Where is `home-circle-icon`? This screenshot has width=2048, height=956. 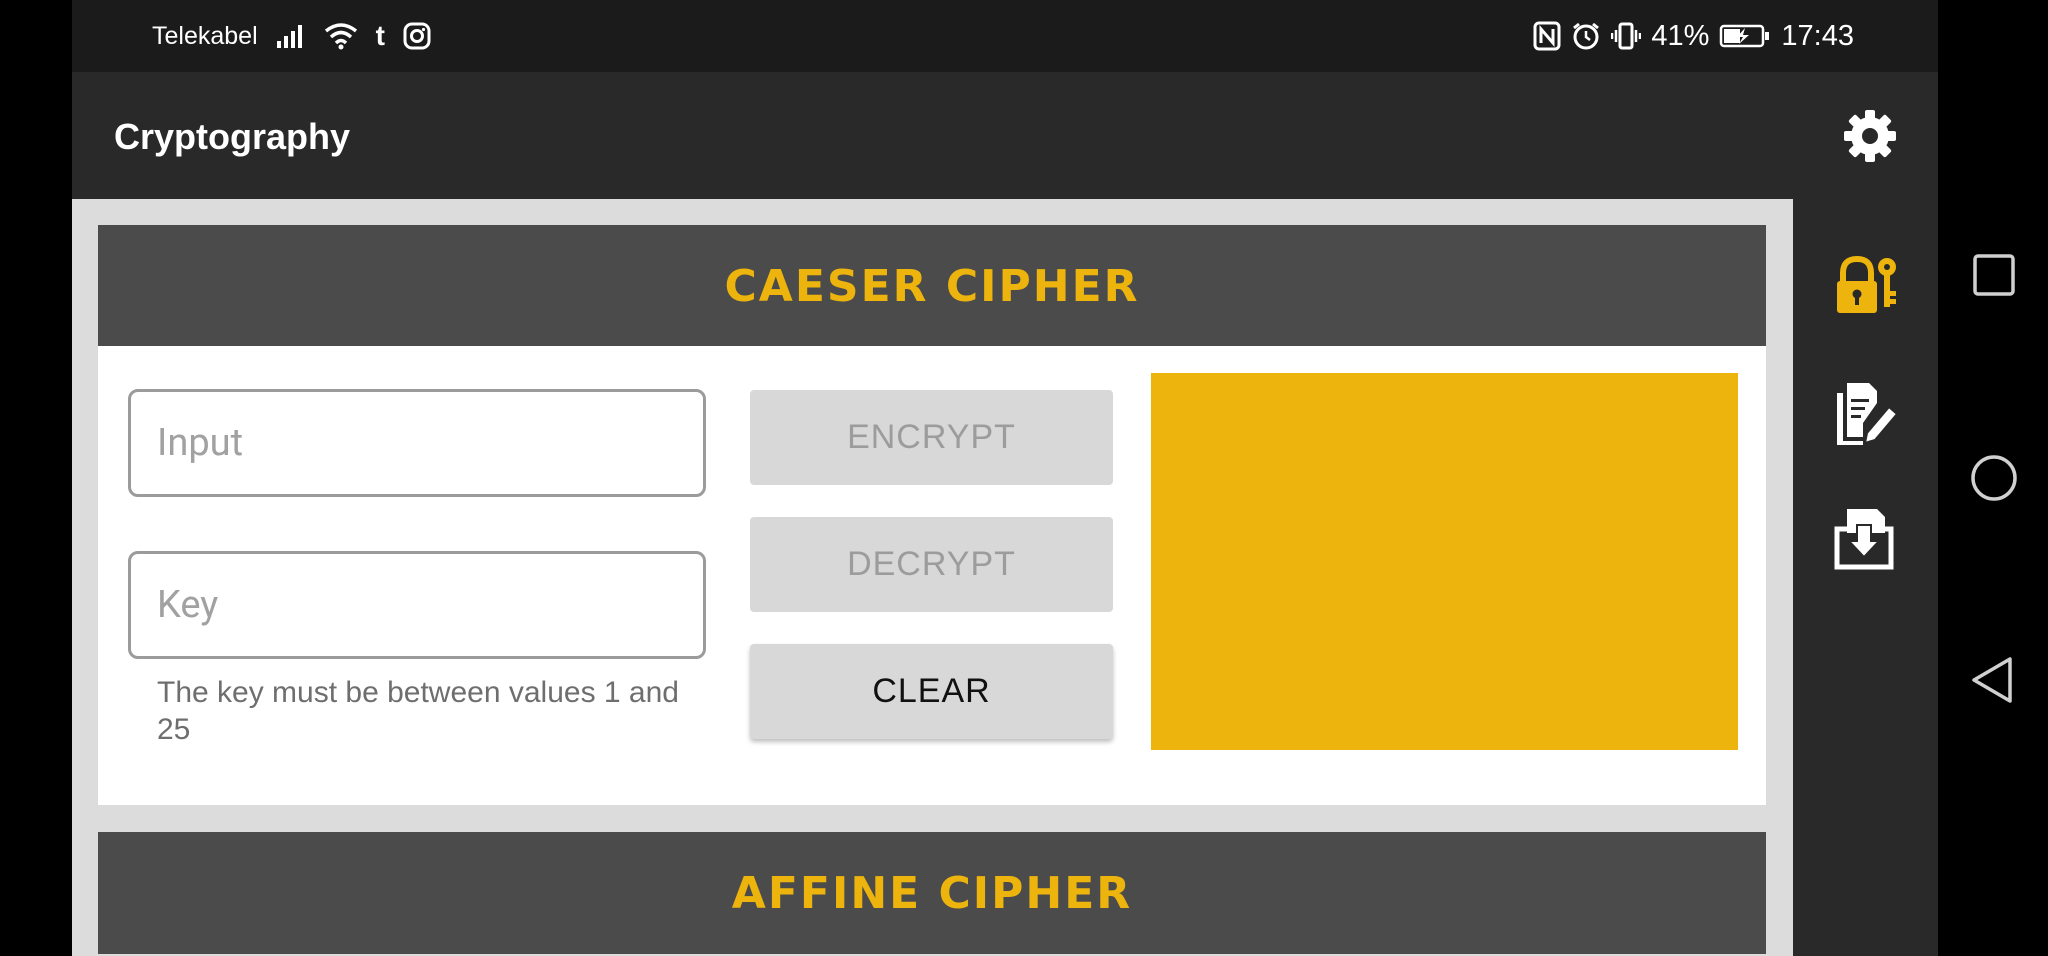
home-circle-icon is located at coordinates (1994, 478).